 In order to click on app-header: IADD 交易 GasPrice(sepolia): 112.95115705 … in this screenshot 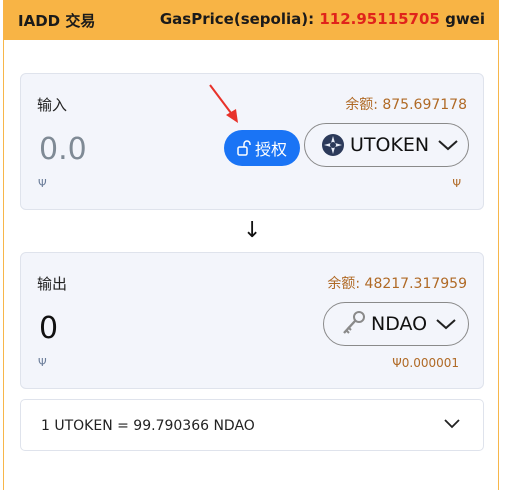, I will do `click(251, 20)`.